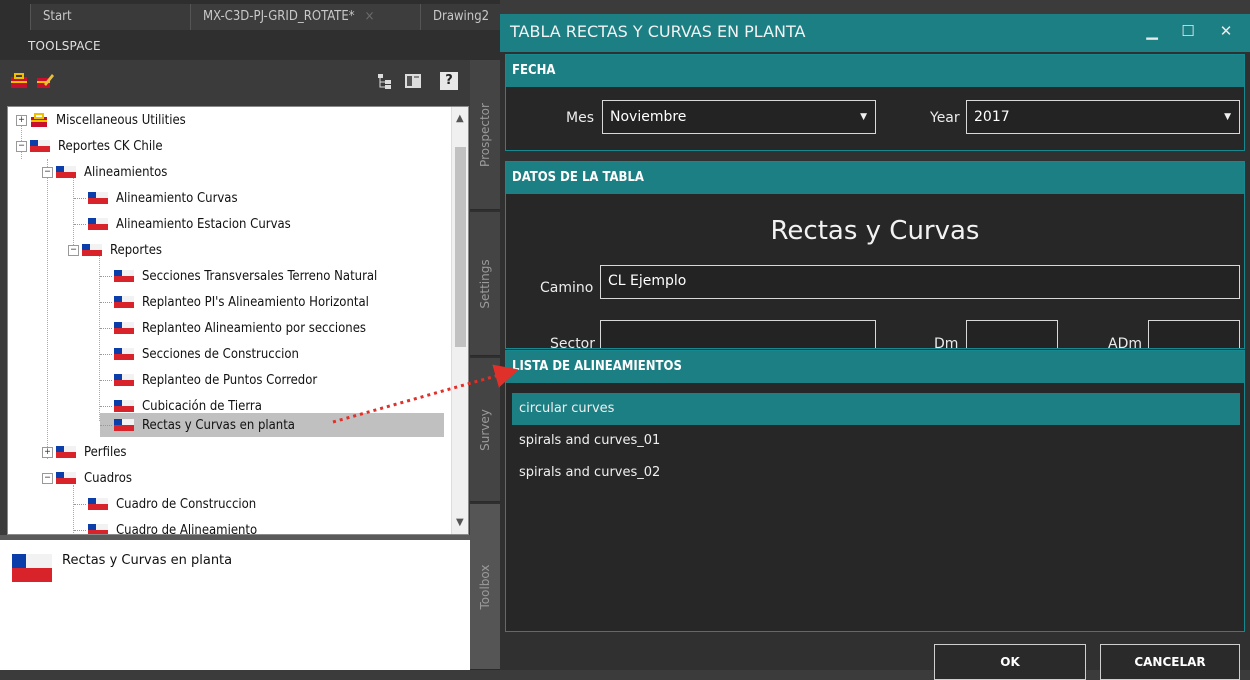 Image resolution: width=1250 pixels, height=680 pixels. Describe the element at coordinates (218, 425) in the screenshot. I see `tree-label: Rectas y Curvas en planta` at that location.